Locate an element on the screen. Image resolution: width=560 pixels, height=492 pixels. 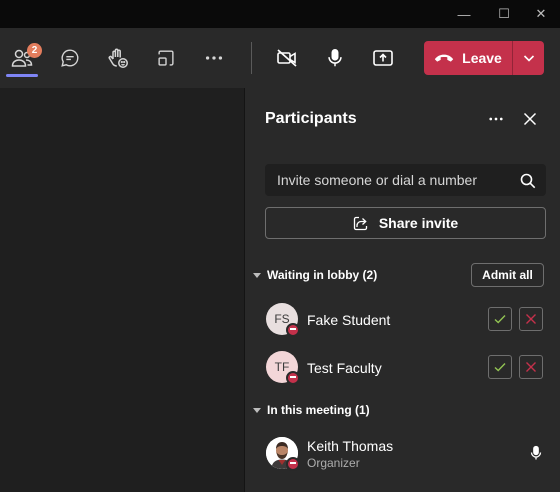
participant-name: Test Faculty is located at coordinates (344, 368).